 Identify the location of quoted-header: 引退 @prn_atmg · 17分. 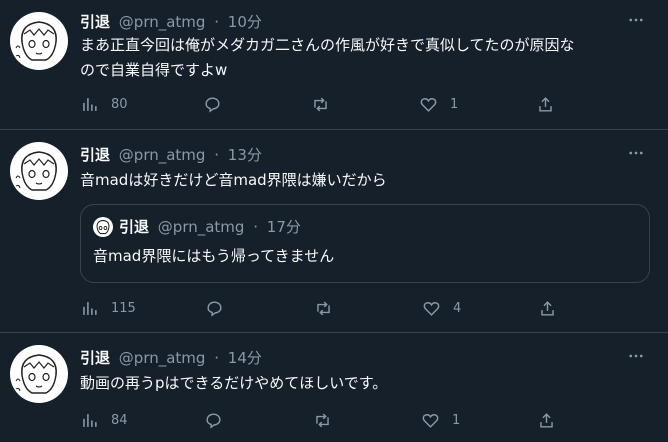
(210, 227).